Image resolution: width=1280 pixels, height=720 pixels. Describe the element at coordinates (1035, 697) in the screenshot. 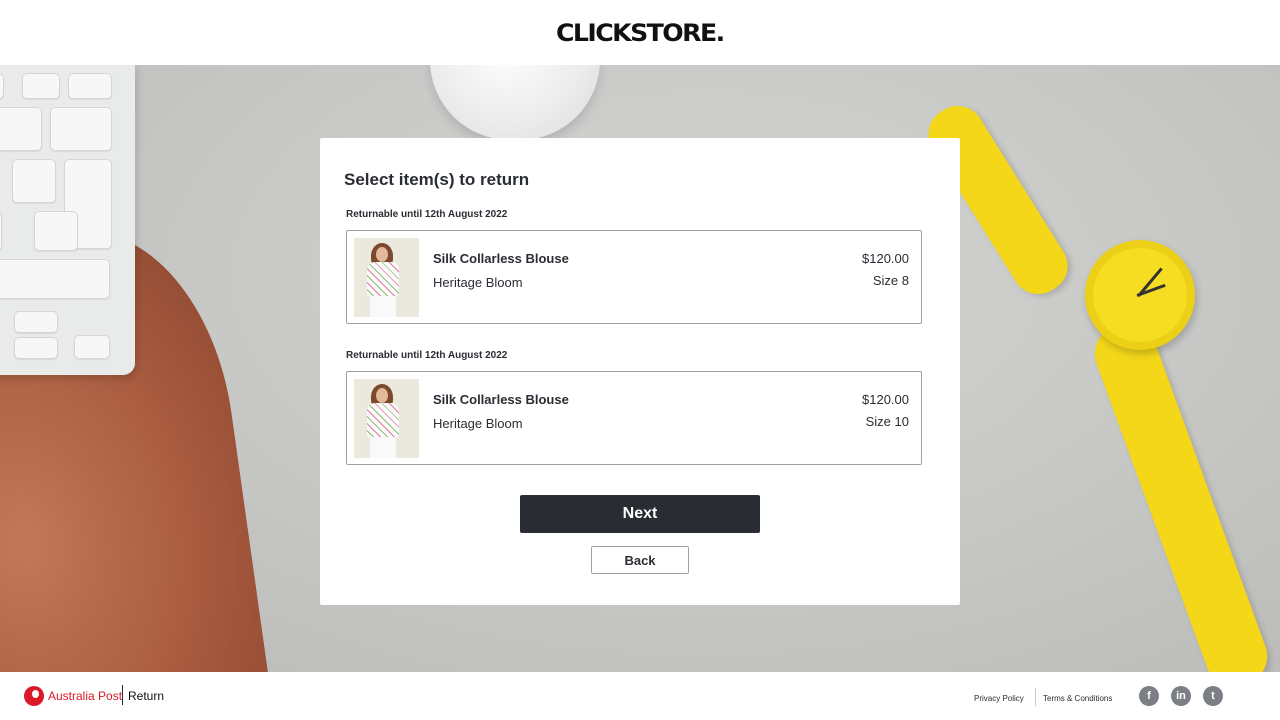

I see `footer-divider` at that location.